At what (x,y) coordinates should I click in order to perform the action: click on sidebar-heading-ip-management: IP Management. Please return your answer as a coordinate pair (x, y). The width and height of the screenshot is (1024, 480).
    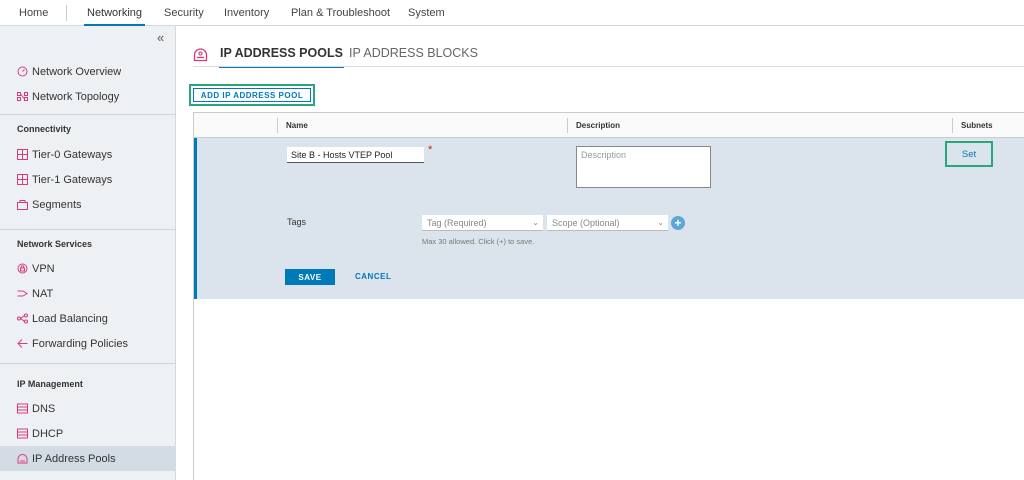
    Looking at the image, I should click on (50, 384).